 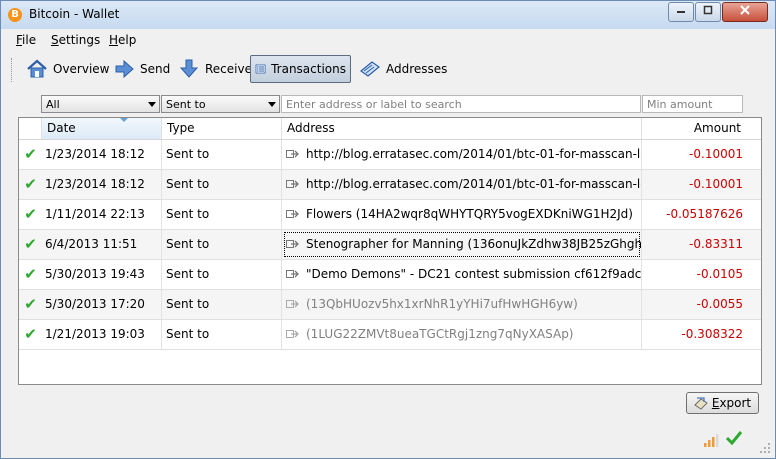 What do you see at coordinates (731, 403) in the screenshot?
I see `export-label: Export` at bounding box center [731, 403].